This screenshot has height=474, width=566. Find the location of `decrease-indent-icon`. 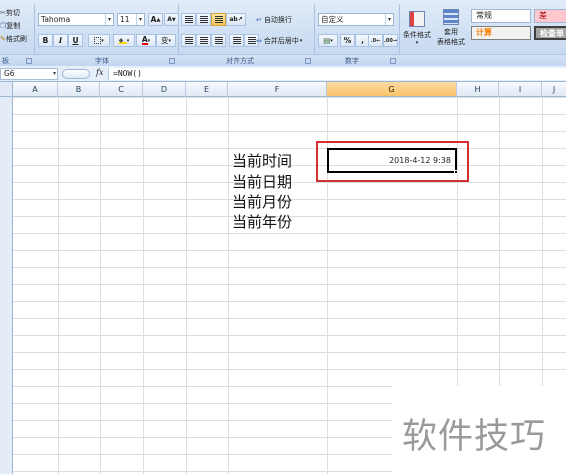

decrease-indent-icon is located at coordinates (236, 40).